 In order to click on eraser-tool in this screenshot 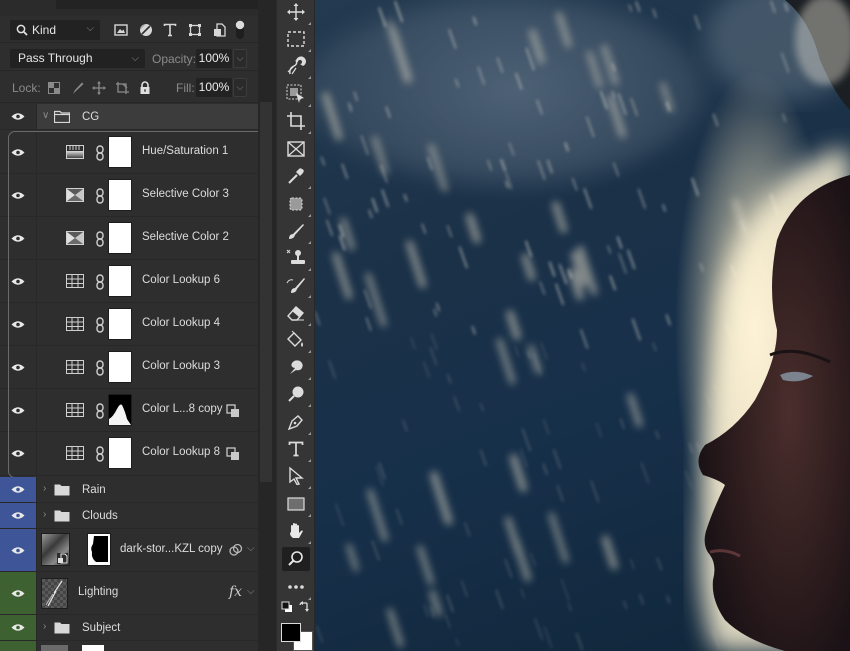, I will do `click(298, 314)`.